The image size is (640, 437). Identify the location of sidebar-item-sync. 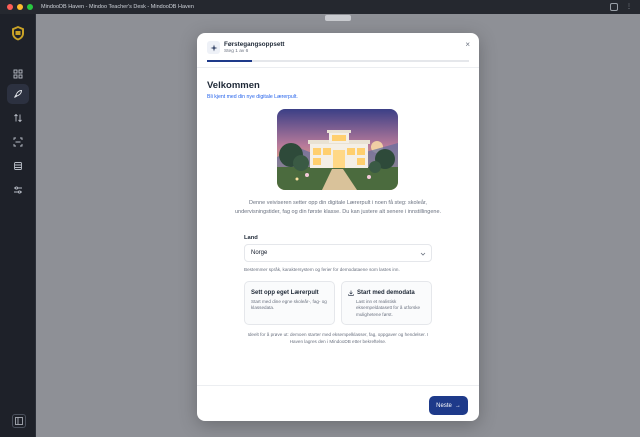
(18, 118).